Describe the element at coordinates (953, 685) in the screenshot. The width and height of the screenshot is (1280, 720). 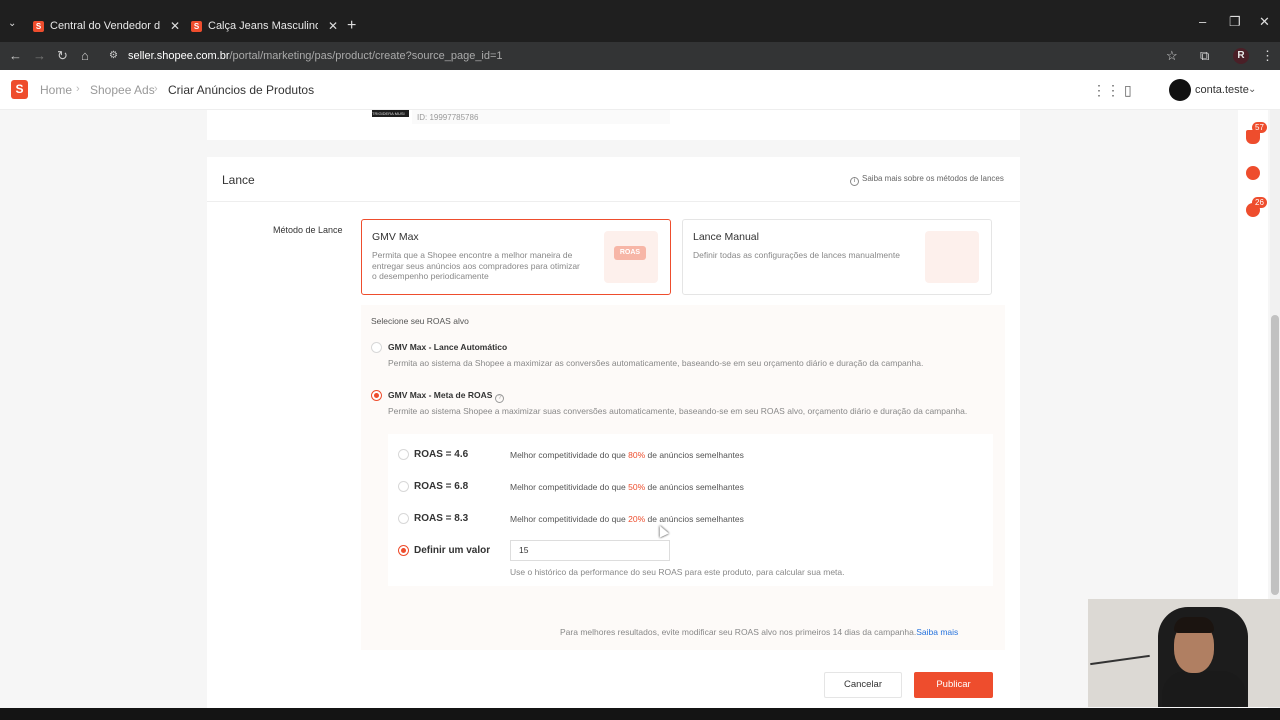
I see `publish-button: Publicar` at that location.